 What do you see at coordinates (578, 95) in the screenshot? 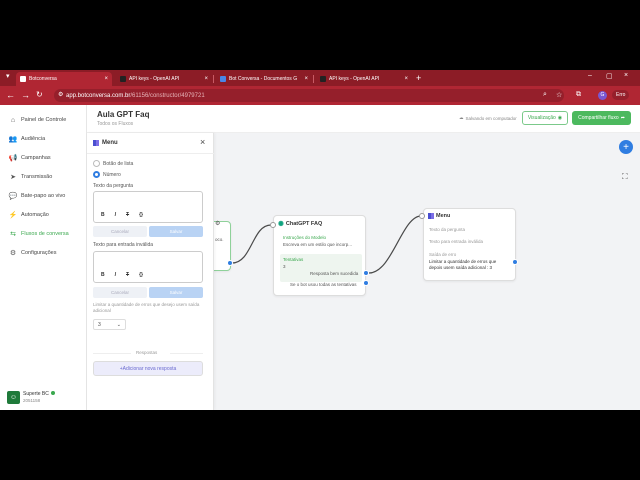
I see `extensions-icon: ⧉` at bounding box center [578, 95].